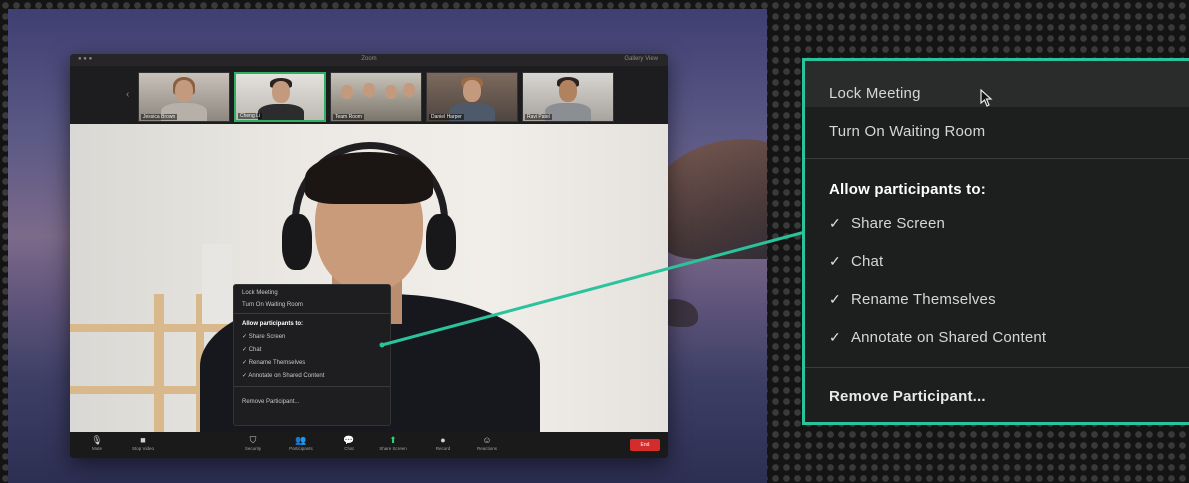 The width and height of the screenshot is (1189, 483). I want to click on record-icon: ●, so click(443, 440).